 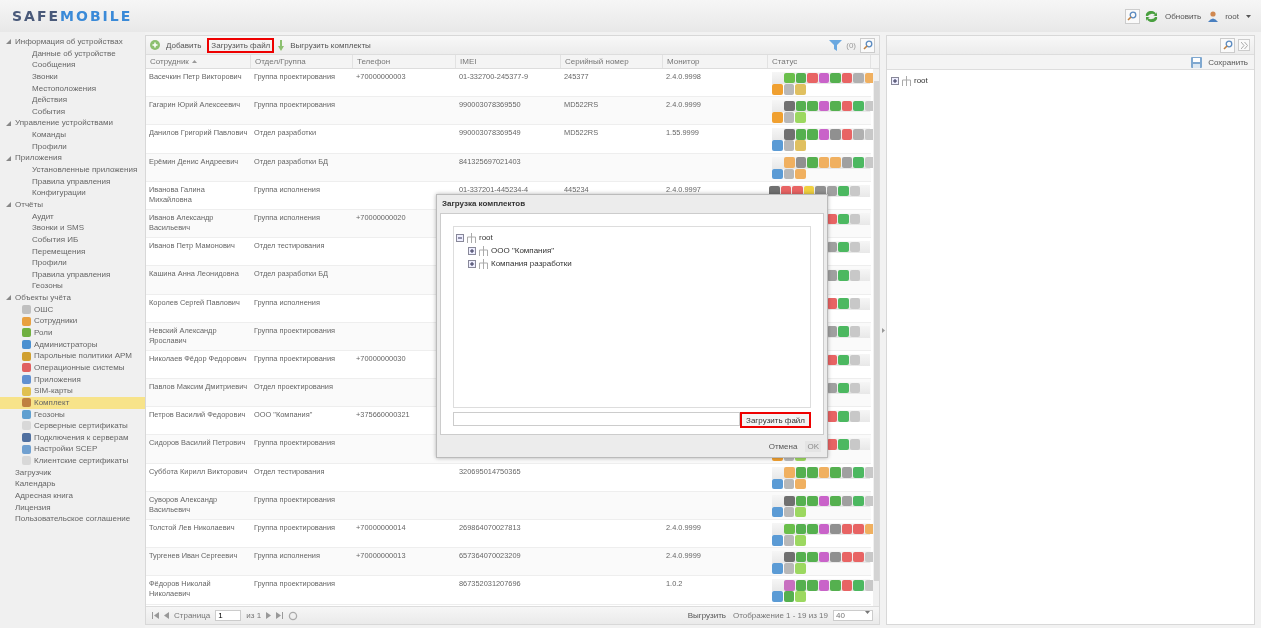 I want to click on tree-node: ООО "Компания", so click(x=523, y=250).